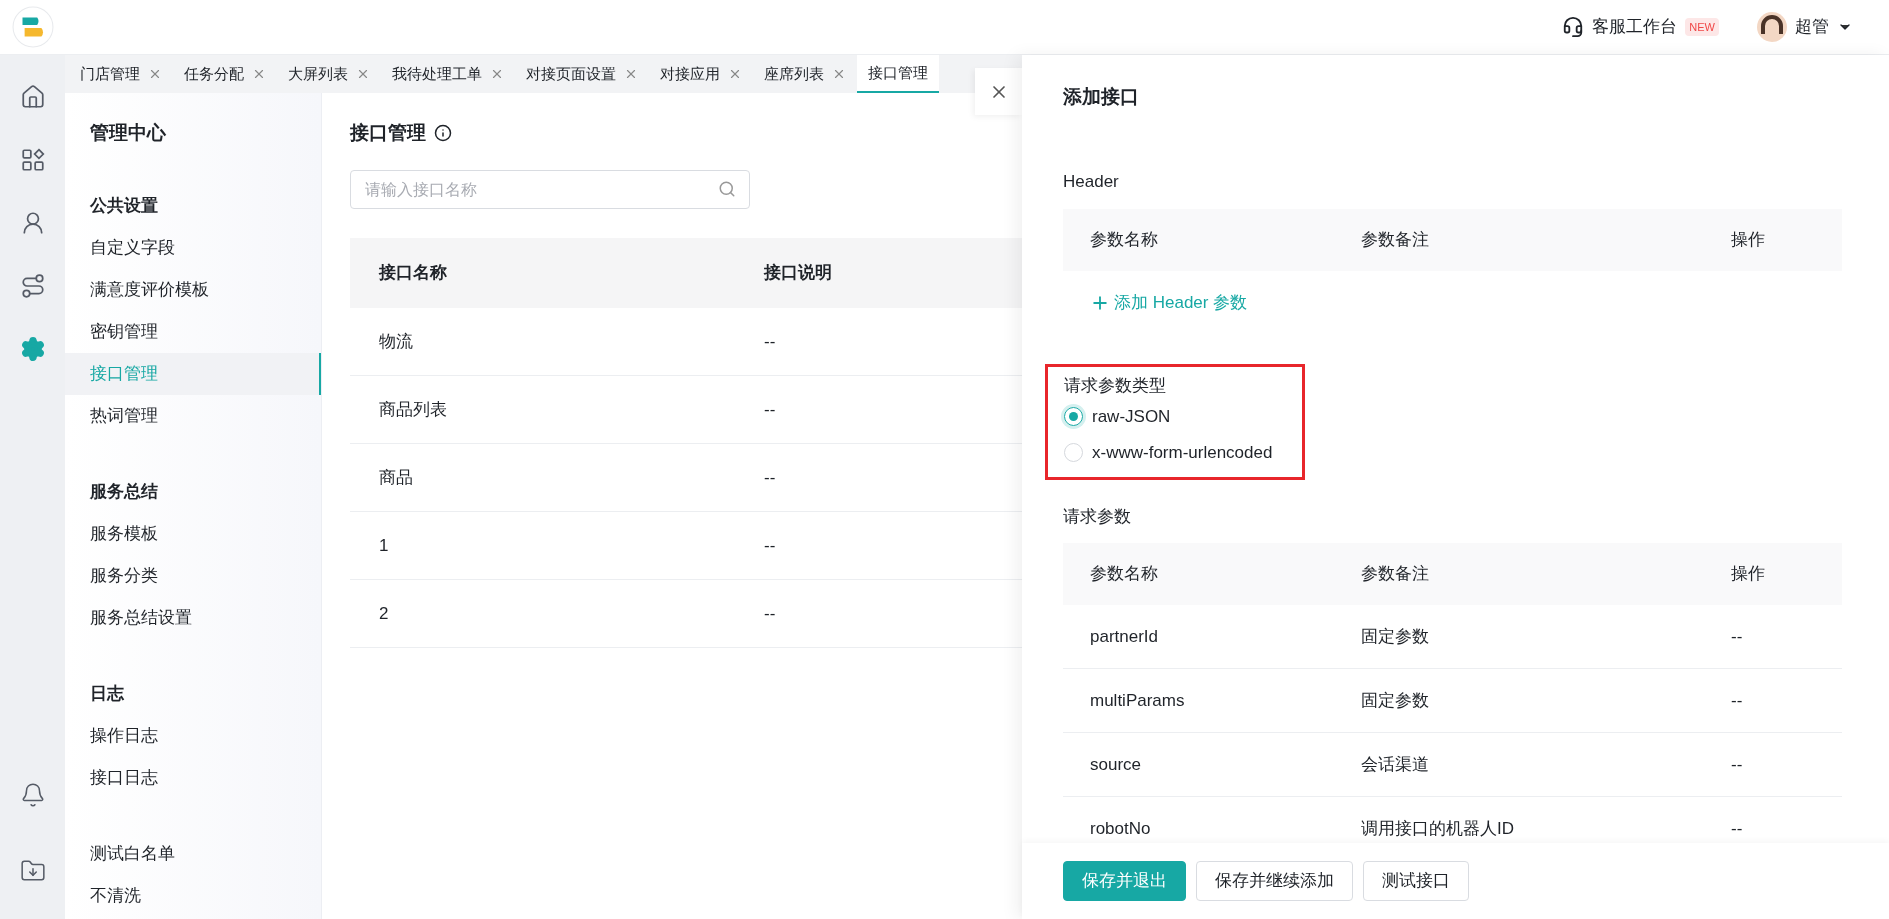  I want to click on menu-item: 服务总结设置, so click(193, 618).